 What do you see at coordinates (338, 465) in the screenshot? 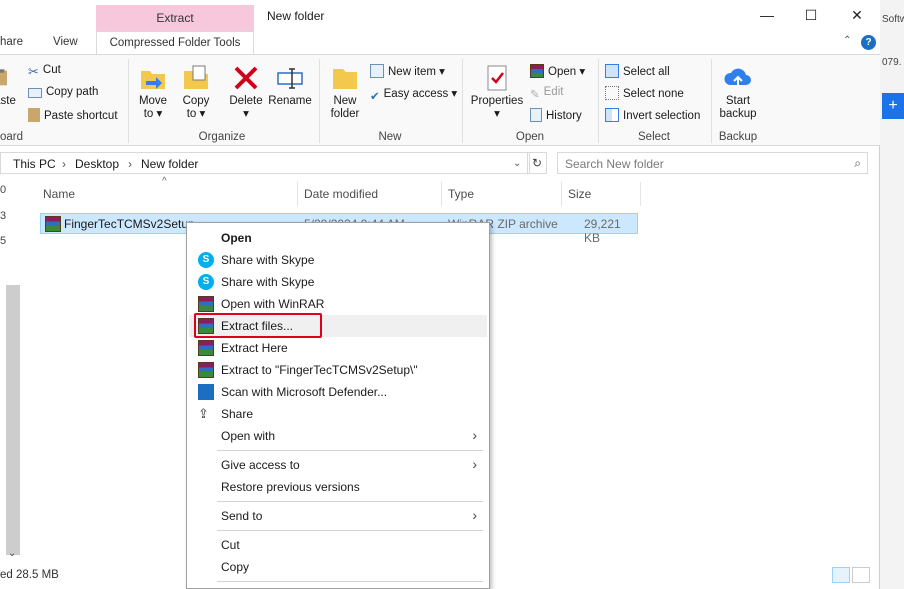
I see `menu-item-give-access-to: Give access to ›` at bounding box center [338, 465].